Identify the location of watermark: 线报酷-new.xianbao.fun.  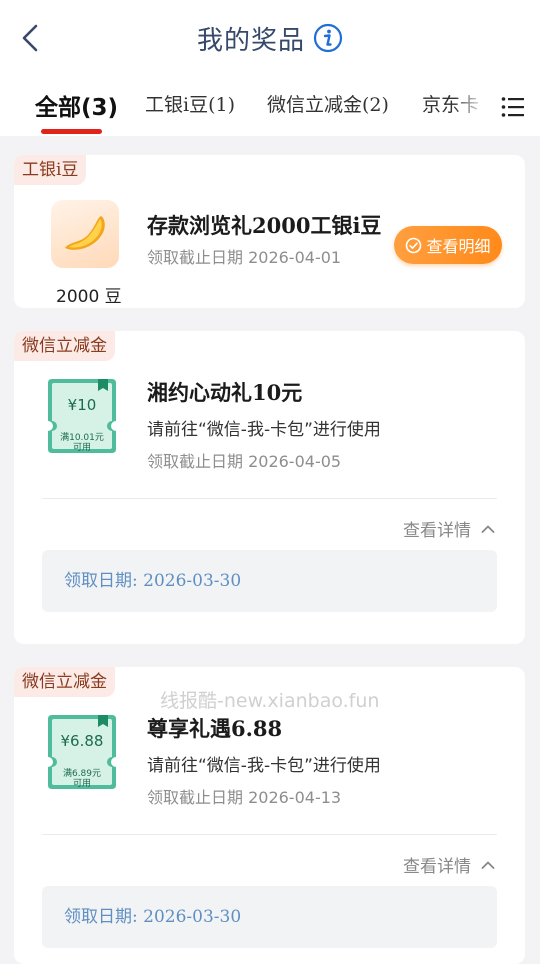
(270, 701).